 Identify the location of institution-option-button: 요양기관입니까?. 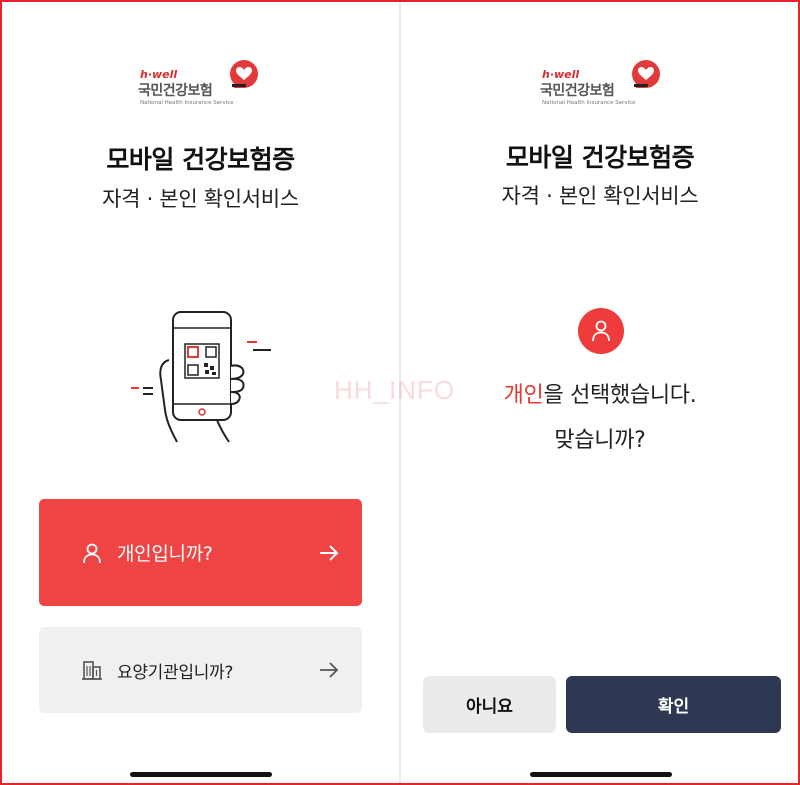
(200, 670).